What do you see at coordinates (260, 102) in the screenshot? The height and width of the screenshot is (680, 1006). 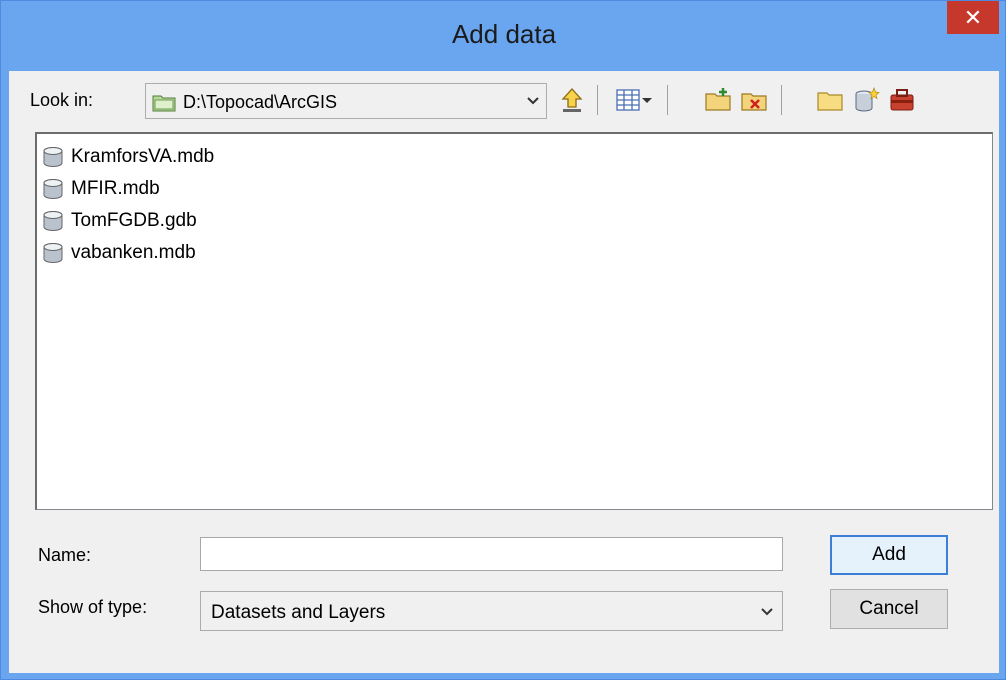 I see `look-in-path: D:\Topocad\ArcGIS` at bounding box center [260, 102].